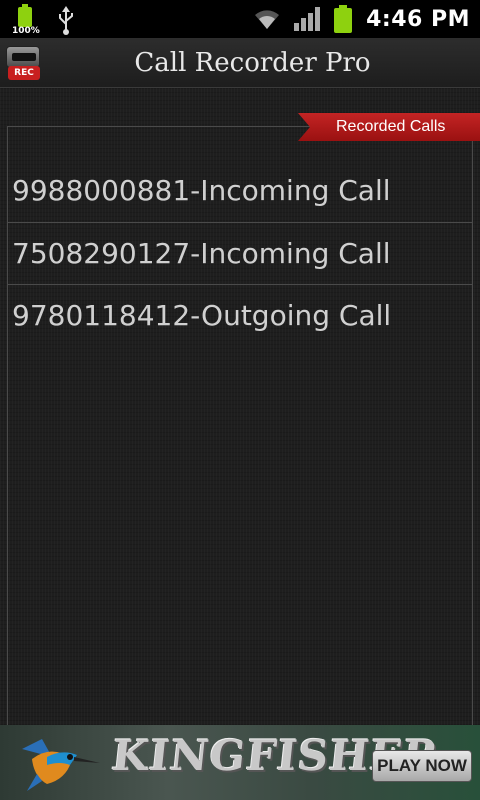  I want to click on usb-icon, so click(66, 20).